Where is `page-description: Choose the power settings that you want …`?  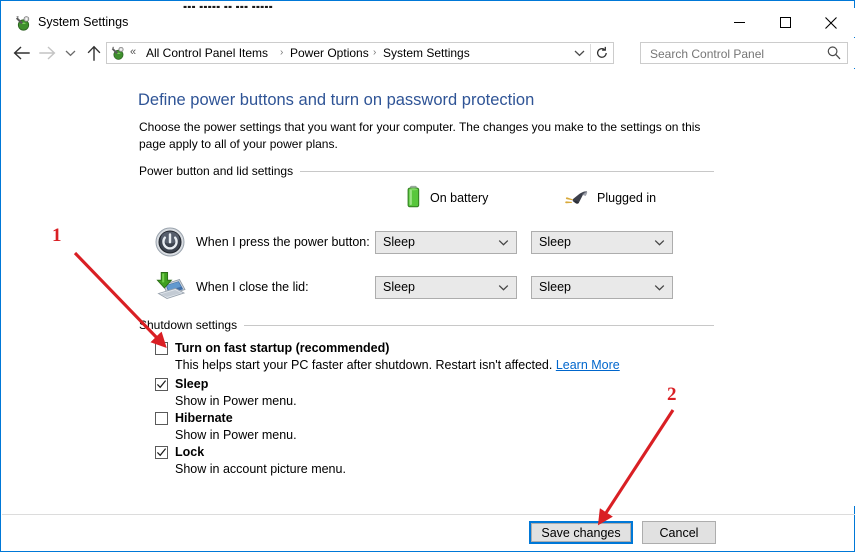
page-description: Choose the power settings that you want … is located at coordinates (420, 135).